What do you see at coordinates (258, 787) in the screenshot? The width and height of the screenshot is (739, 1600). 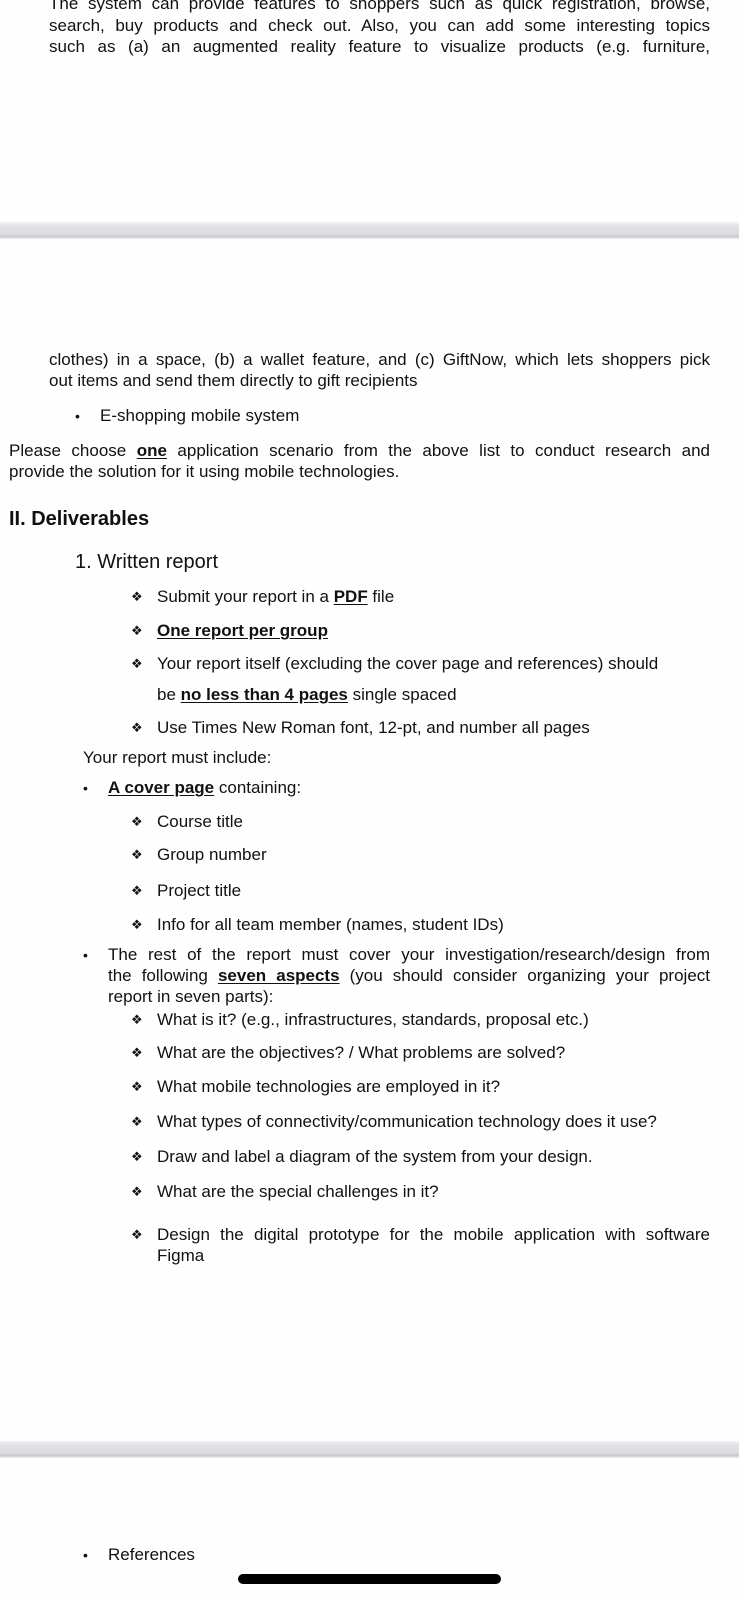 I see `text: containing:` at bounding box center [258, 787].